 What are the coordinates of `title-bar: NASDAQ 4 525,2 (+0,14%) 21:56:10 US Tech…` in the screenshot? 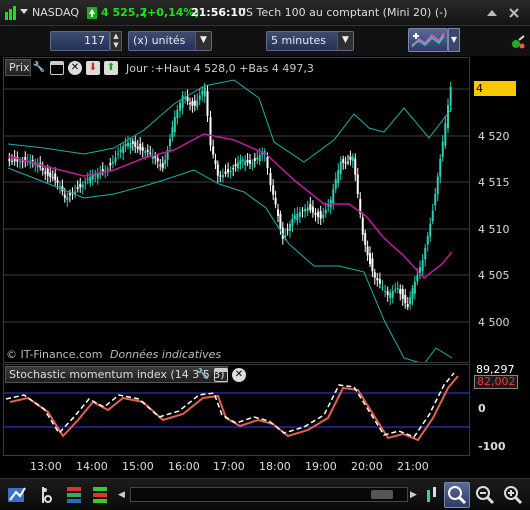 It's located at (265, 13).